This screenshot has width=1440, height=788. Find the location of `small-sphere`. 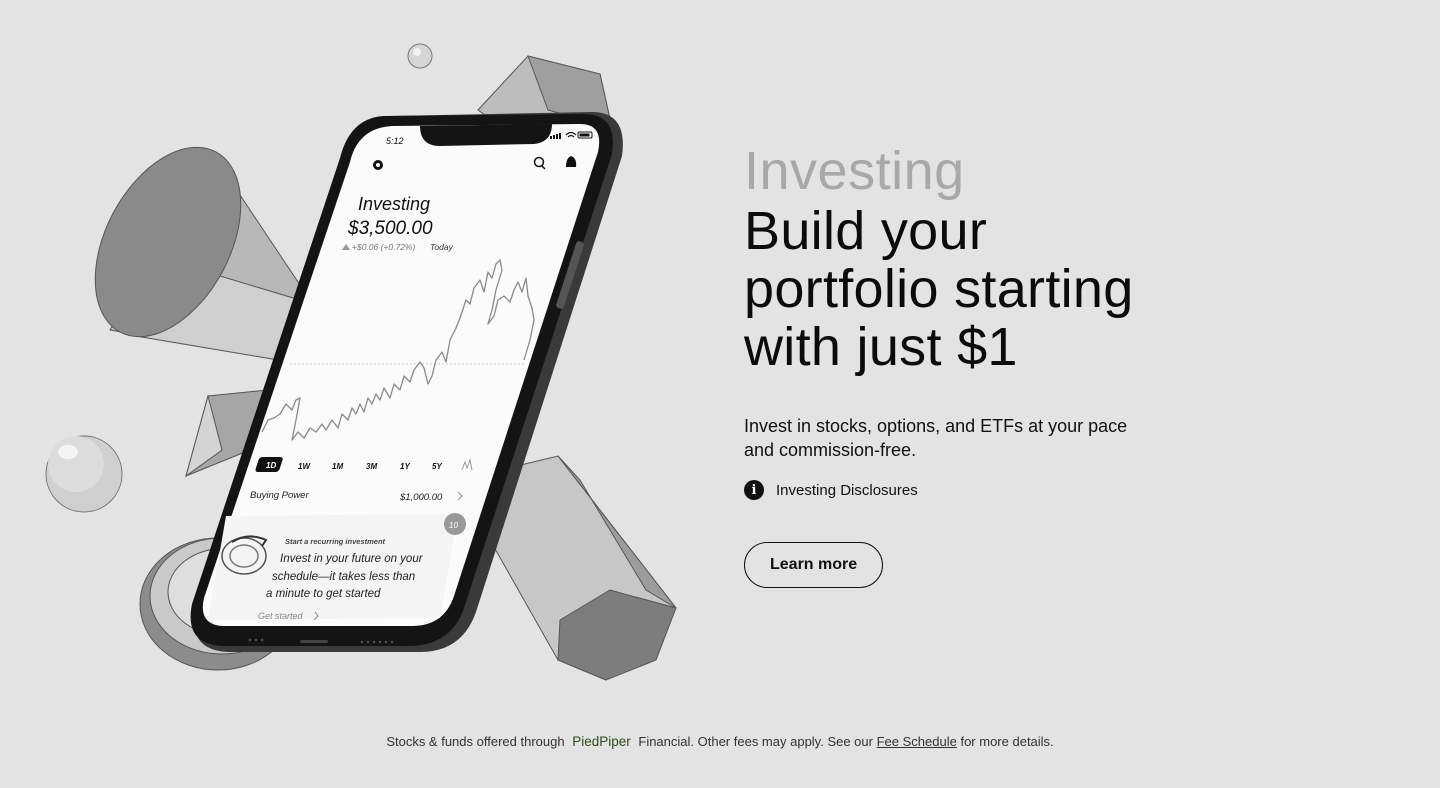

small-sphere is located at coordinates (420, 56).